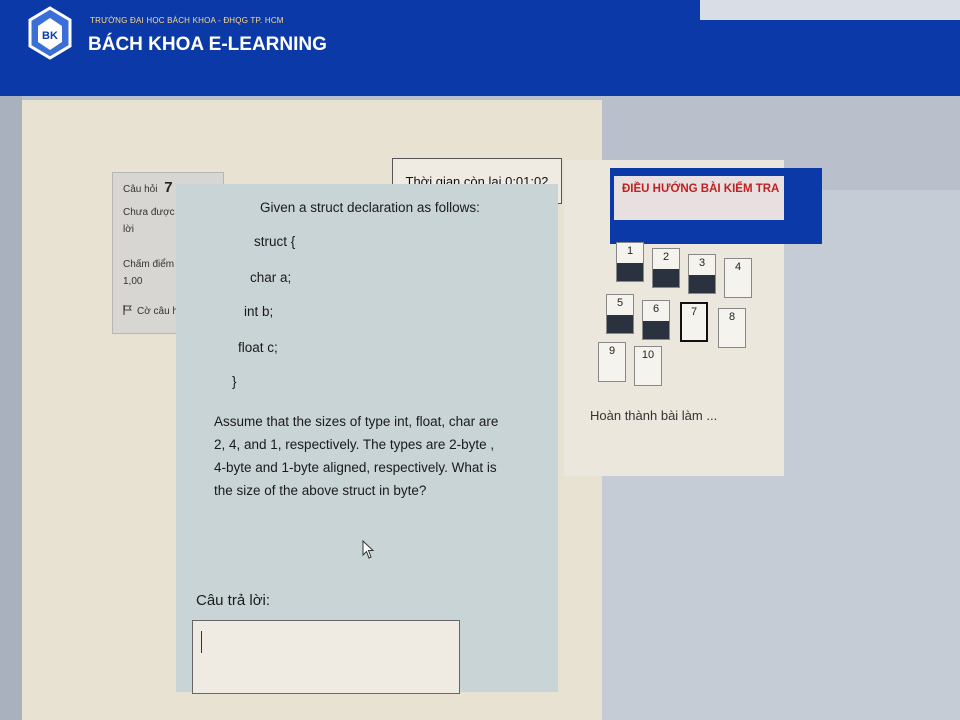 The image size is (960, 720). Describe the element at coordinates (140, 189) in the screenshot. I see `question-label: Câu hỏi` at that location.